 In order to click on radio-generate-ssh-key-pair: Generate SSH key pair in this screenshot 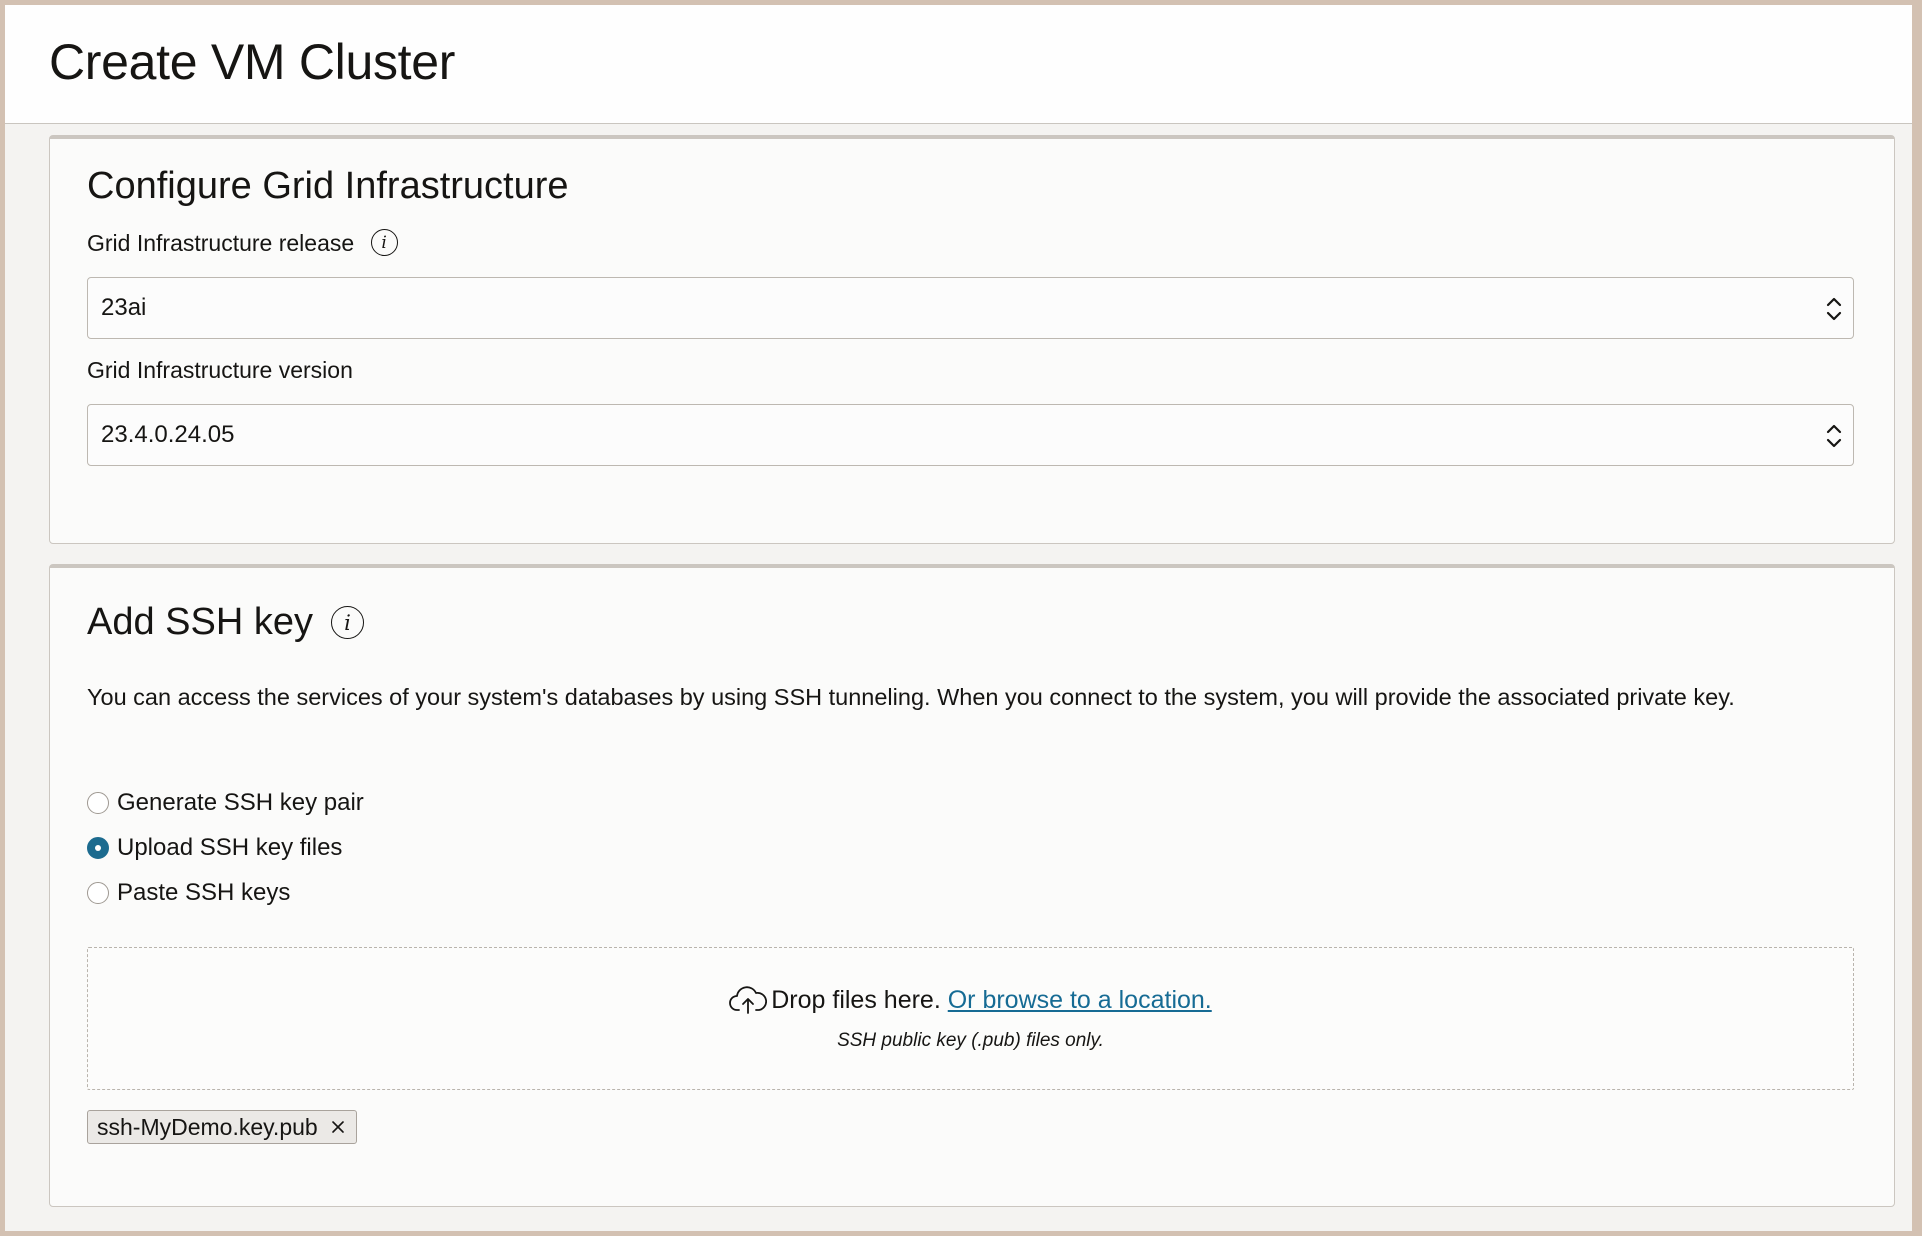, I will do `click(225, 803)`.